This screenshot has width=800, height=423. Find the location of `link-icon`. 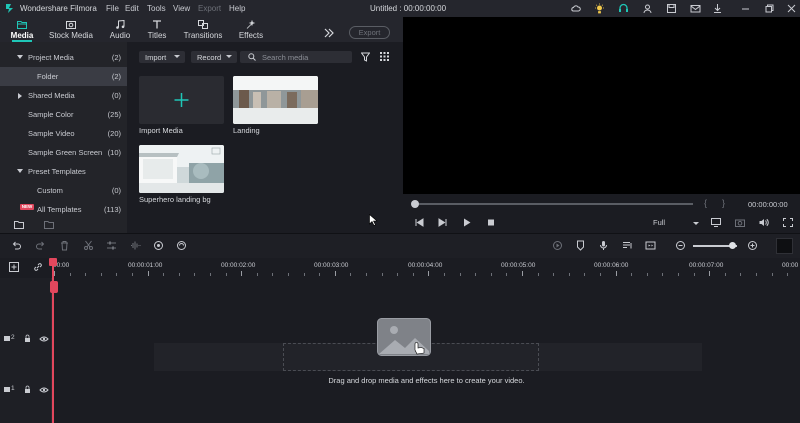

link-icon is located at coordinates (38, 267).